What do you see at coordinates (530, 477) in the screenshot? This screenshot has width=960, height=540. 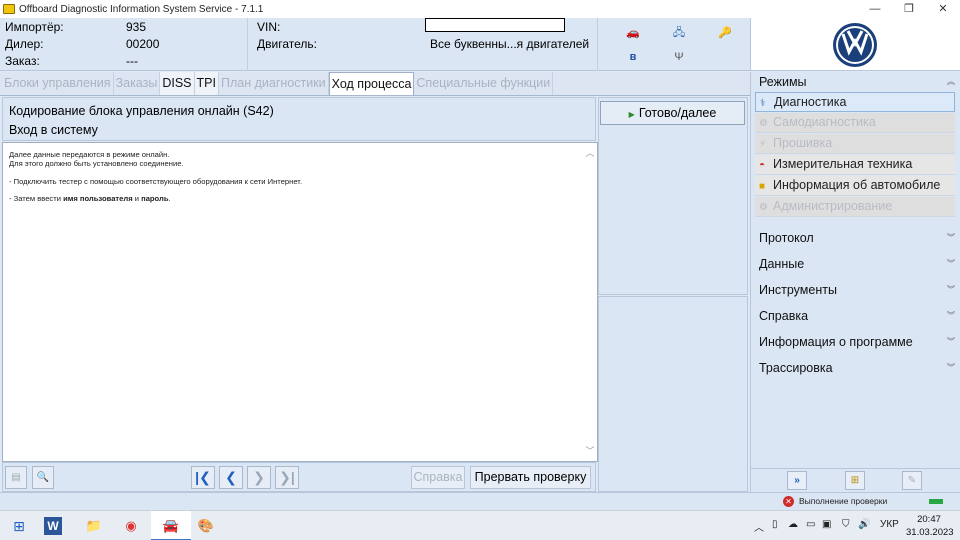 I see `abort-test-button: Прервать проверку` at bounding box center [530, 477].